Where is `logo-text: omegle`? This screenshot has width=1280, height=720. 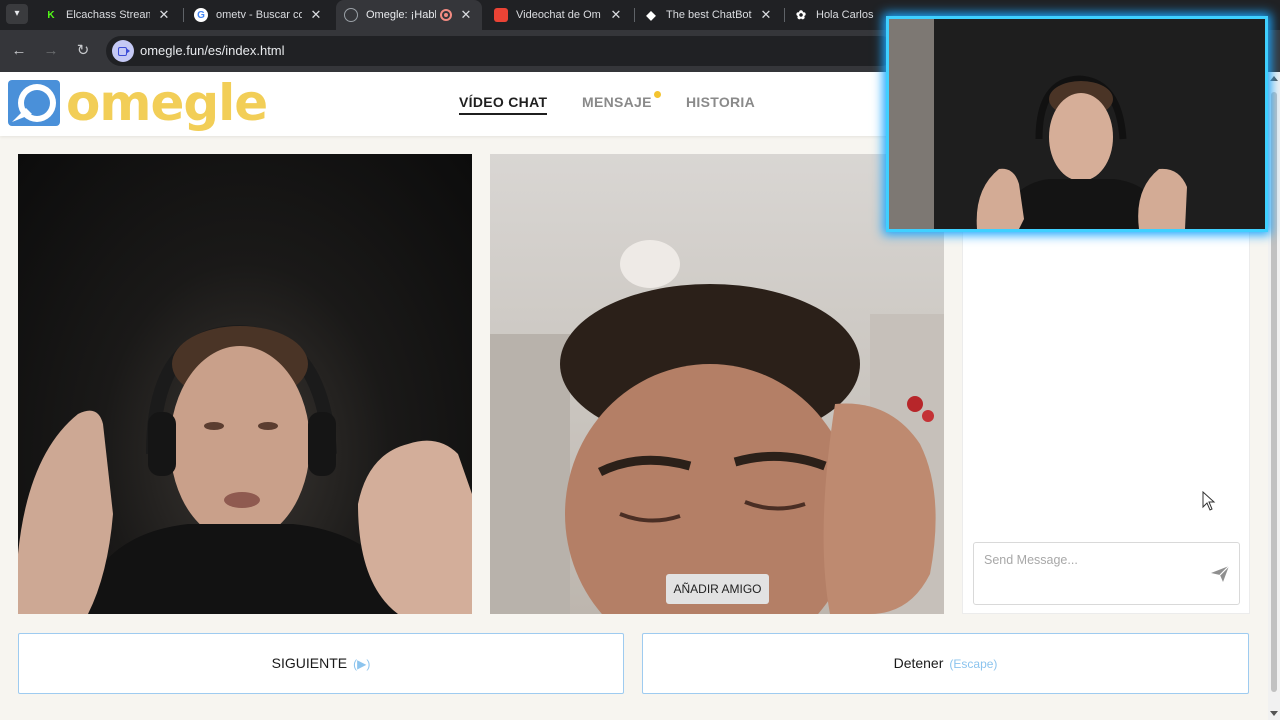
logo-text: omegle is located at coordinates (167, 103).